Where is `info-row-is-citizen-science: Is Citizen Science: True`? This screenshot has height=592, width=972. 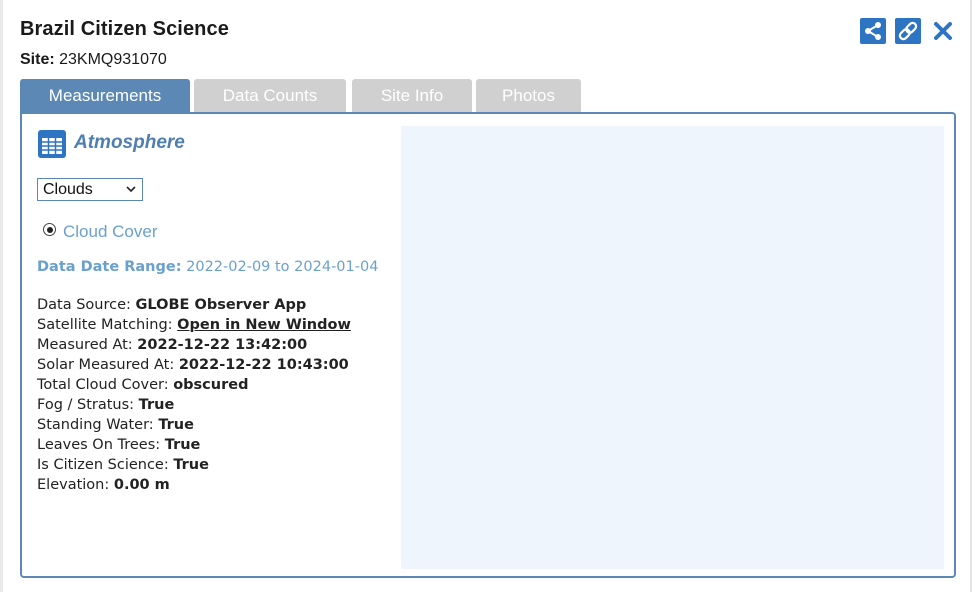 info-row-is-citizen-science: Is Citizen Science: True is located at coordinates (194, 466).